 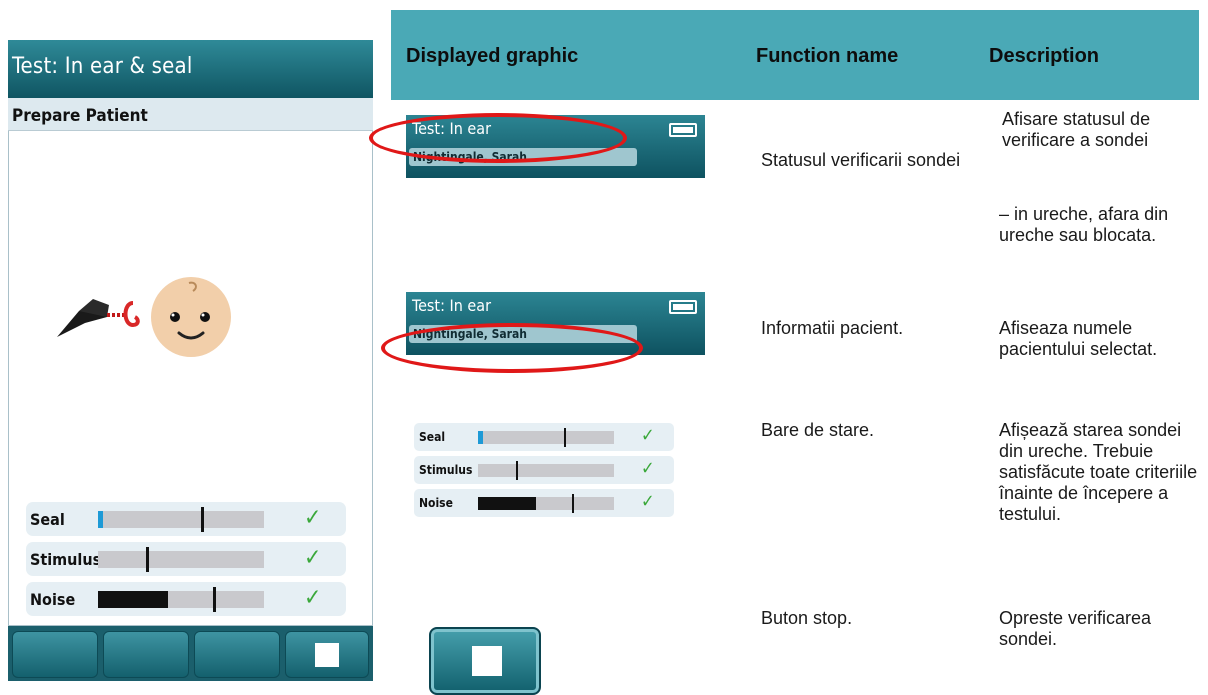 I want to click on device-status-bars: Seal ✓ Stimulus ✓ Noise ✓, so click(x=186, y=560).